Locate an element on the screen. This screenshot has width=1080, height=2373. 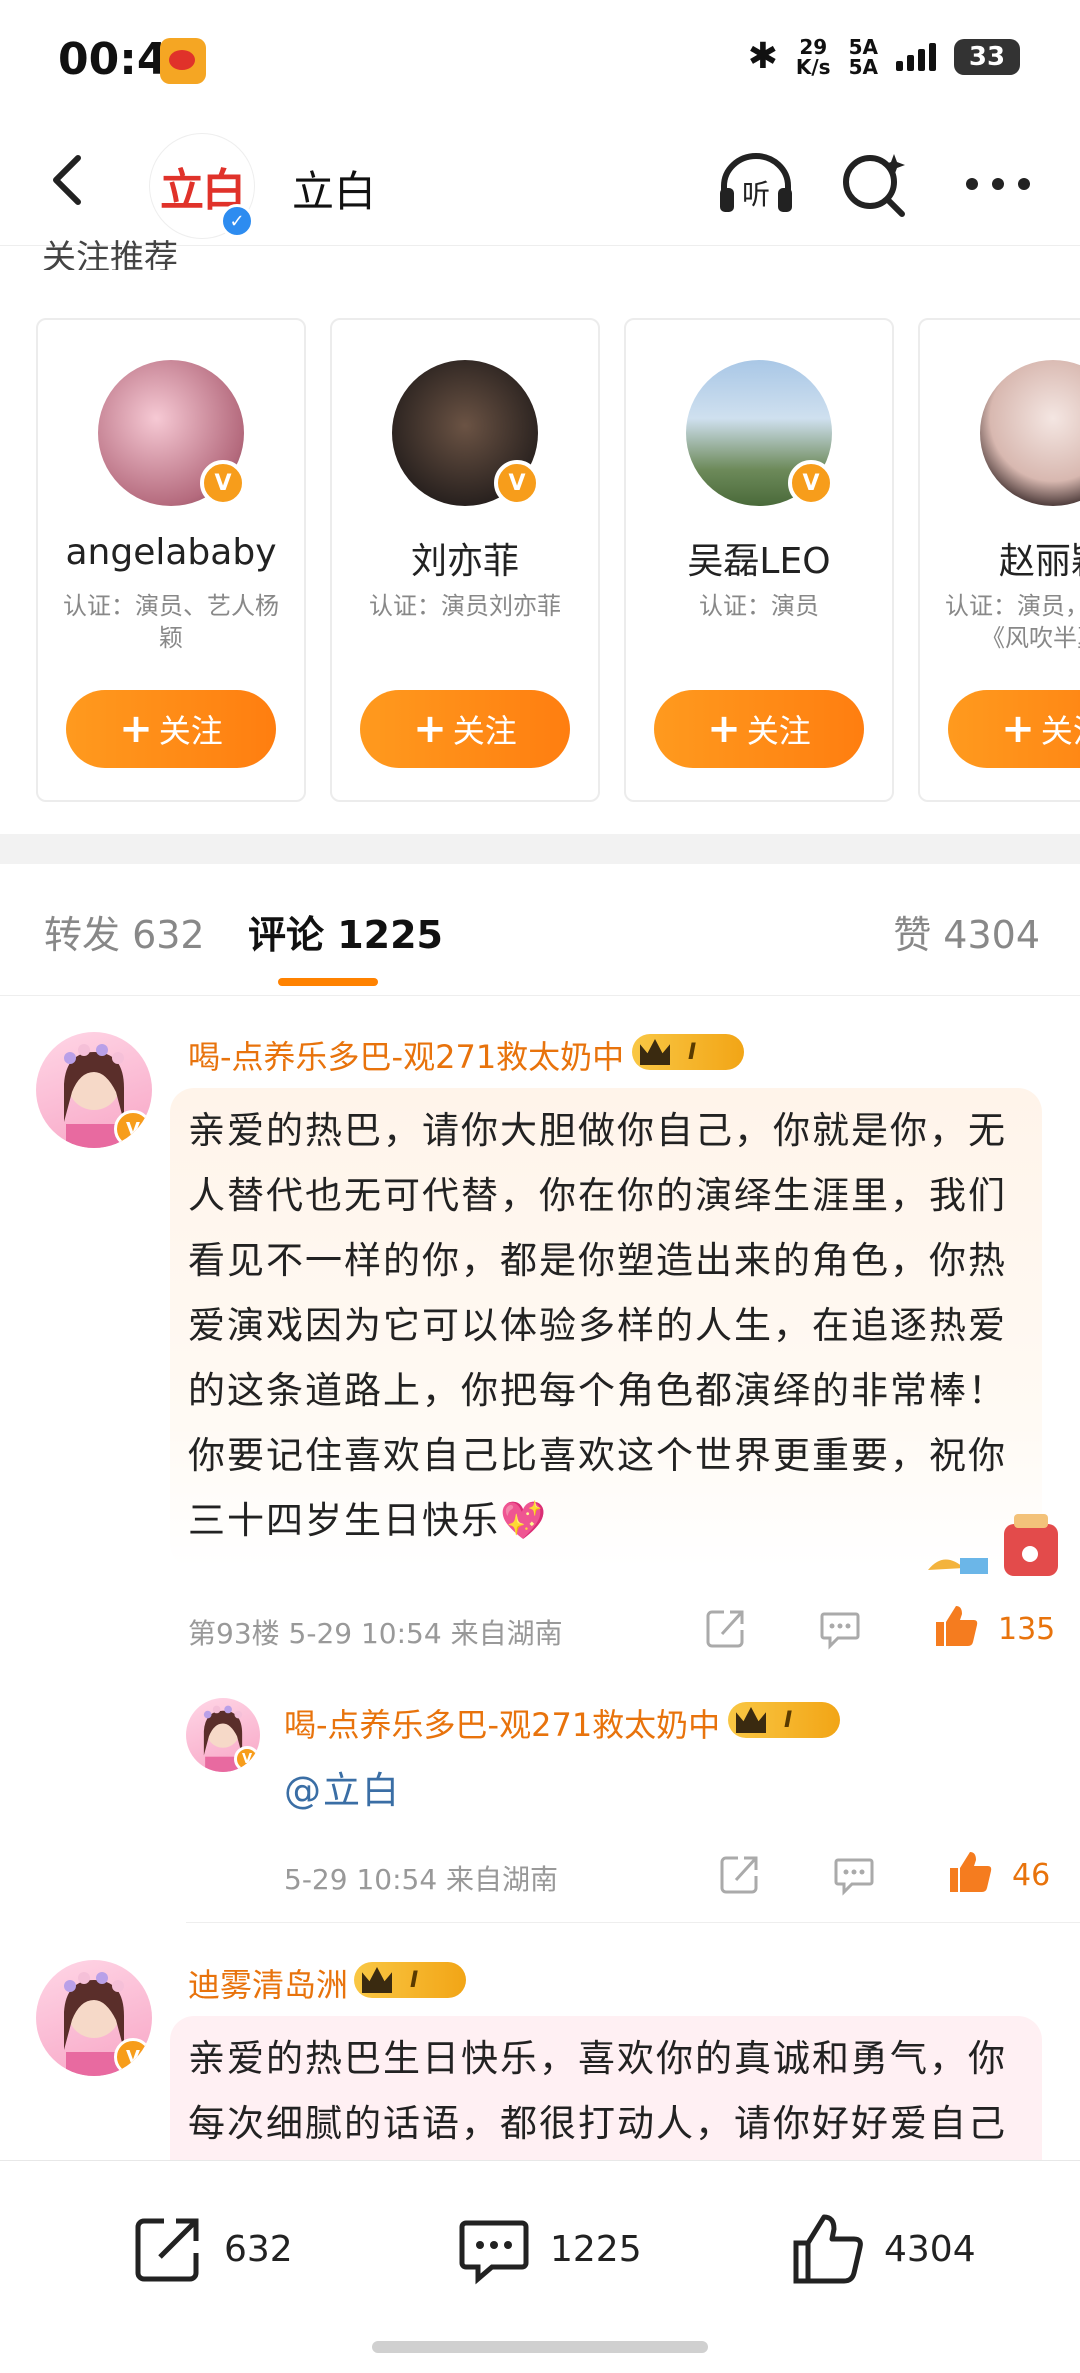
card-cert: 认证：演员刘亦菲 is located at coordinates (465, 606).